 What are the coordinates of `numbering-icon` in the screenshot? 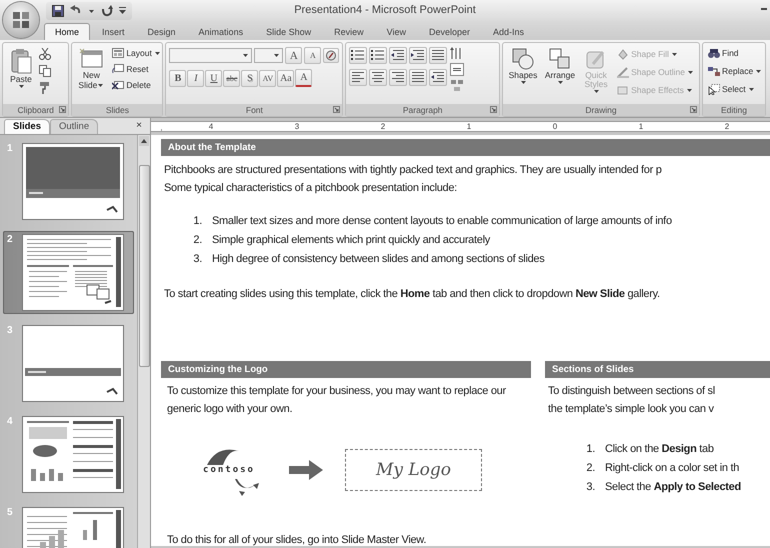 It's located at (378, 55).